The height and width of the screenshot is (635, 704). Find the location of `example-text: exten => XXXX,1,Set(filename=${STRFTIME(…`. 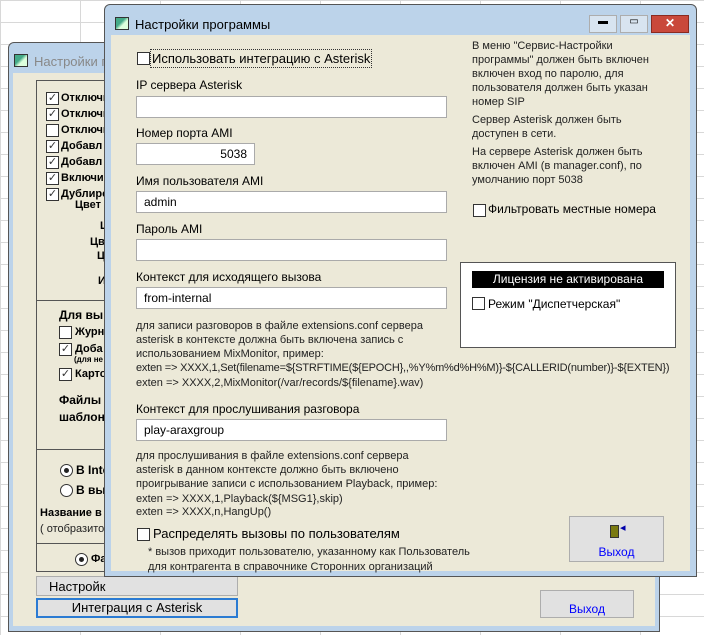

example-text: exten => XXXX,1,Set(filename=${STRFTIME(… is located at coordinates (403, 368).